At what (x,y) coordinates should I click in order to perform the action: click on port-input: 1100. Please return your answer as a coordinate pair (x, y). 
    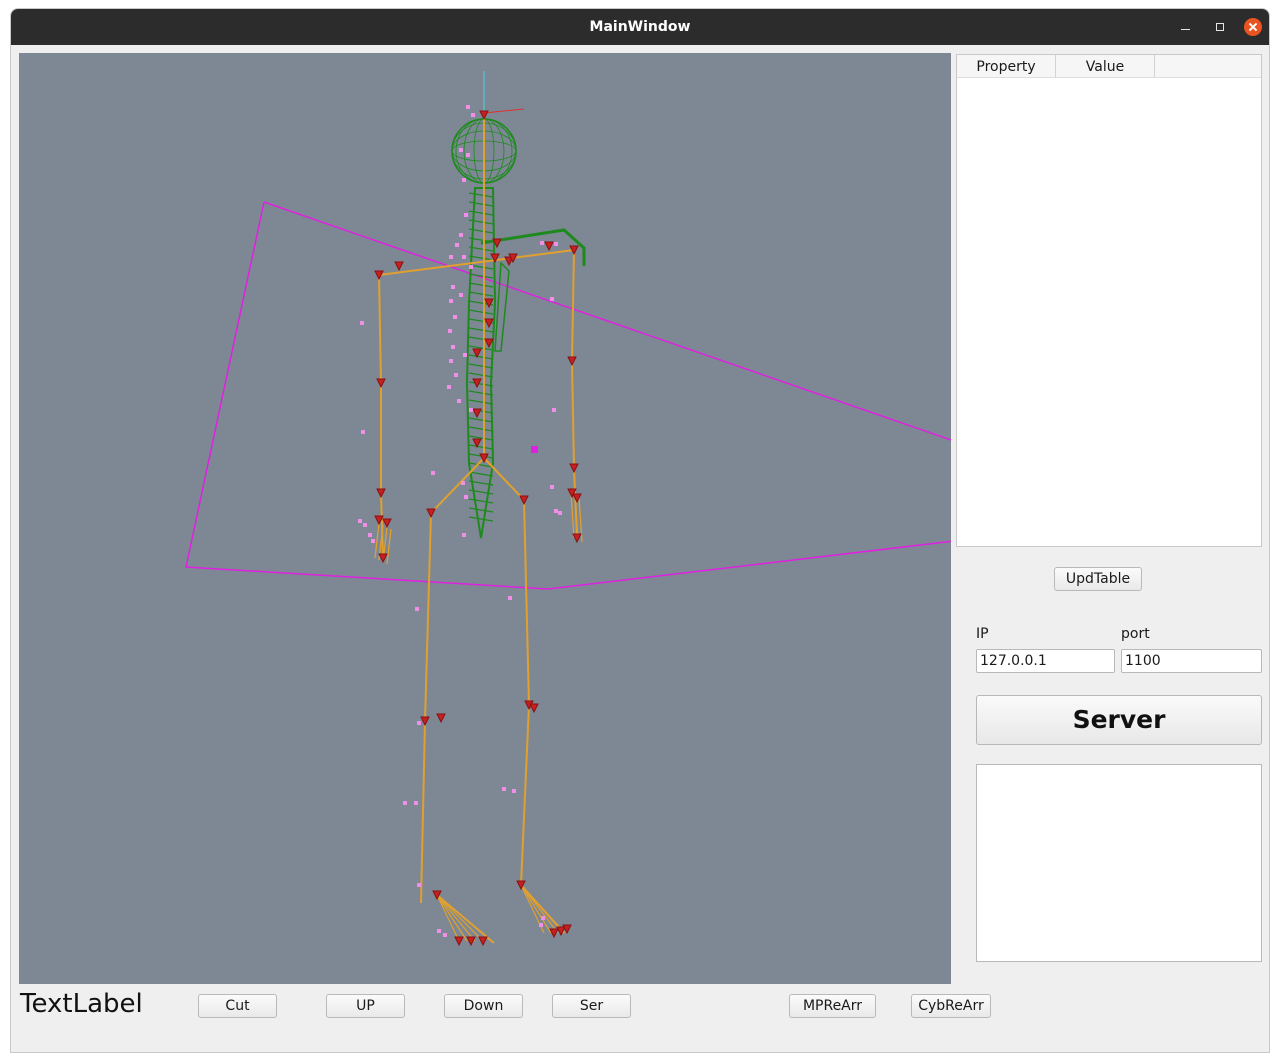
    Looking at the image, I should click on (1191, 661).